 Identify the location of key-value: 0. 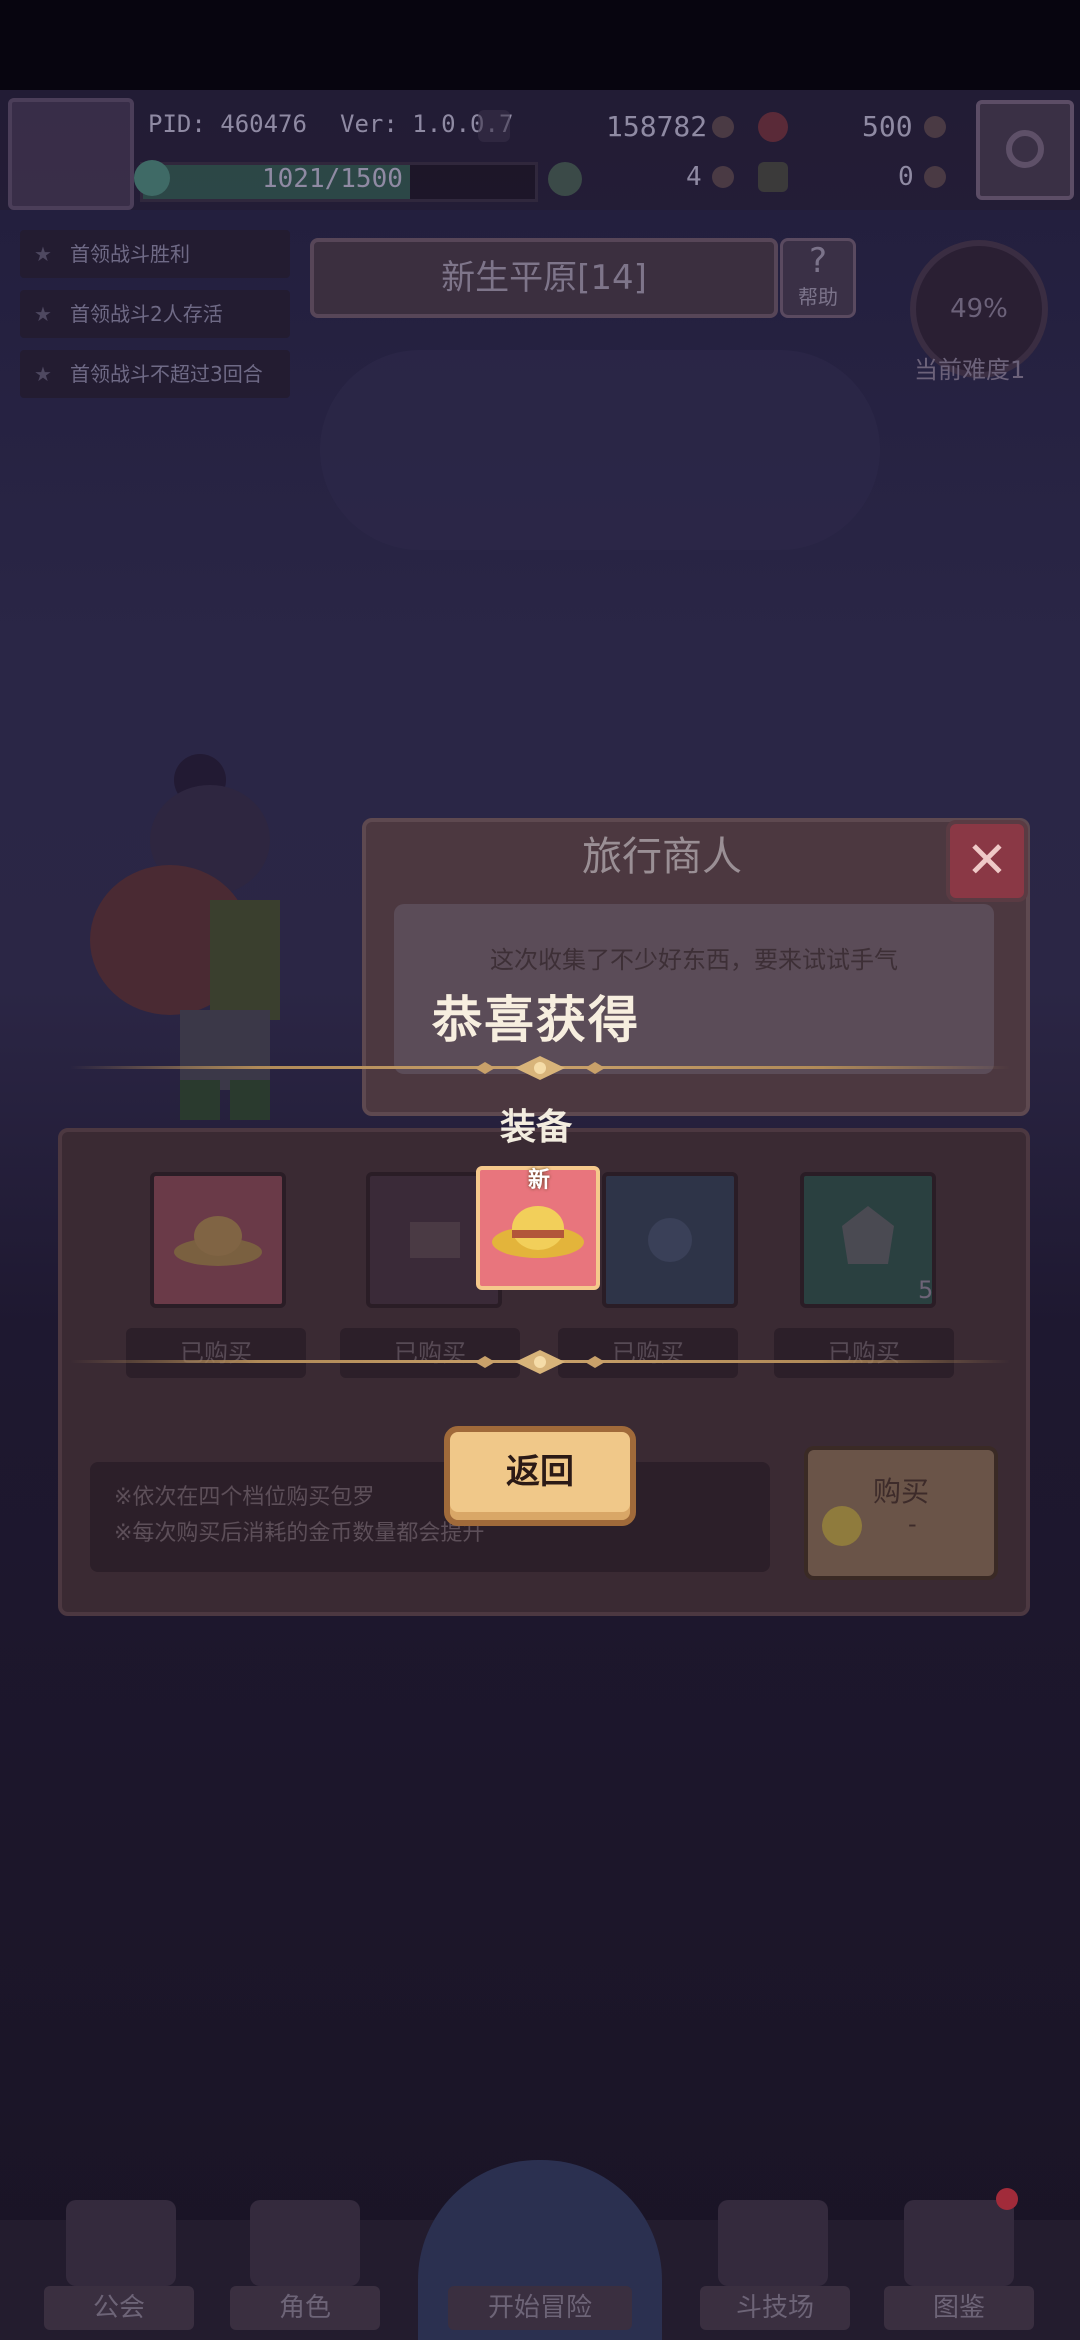
(906, 177).